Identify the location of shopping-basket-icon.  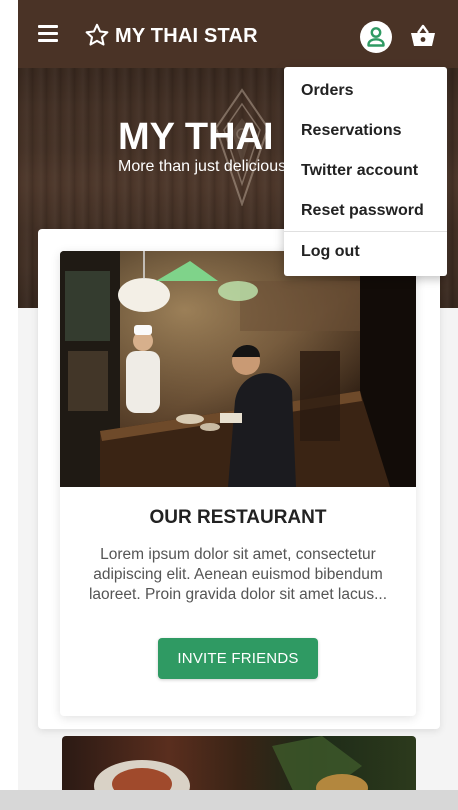
(423, 35).